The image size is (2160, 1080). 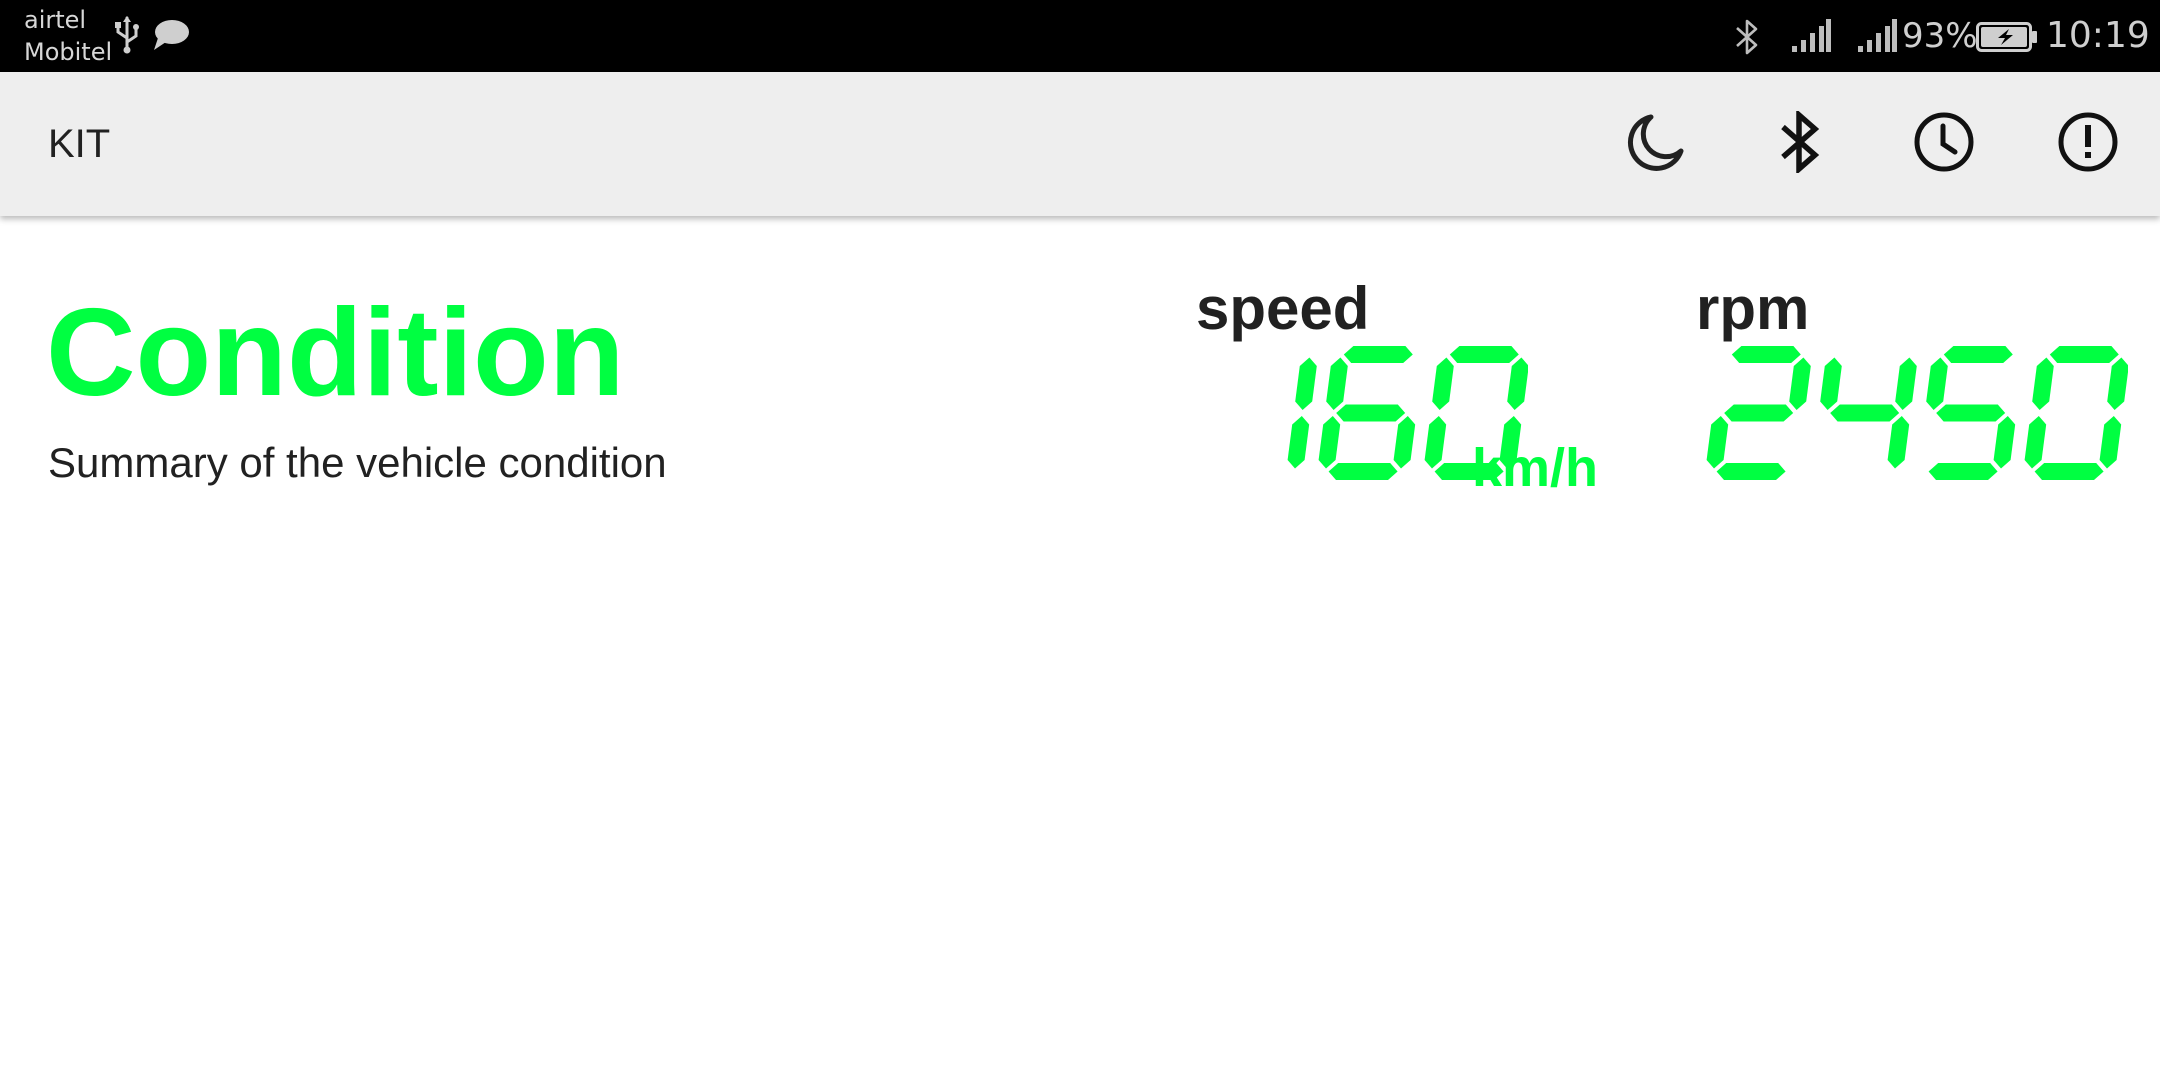 I want to click on battery-charging-icon, so click(x=2007, y=39).